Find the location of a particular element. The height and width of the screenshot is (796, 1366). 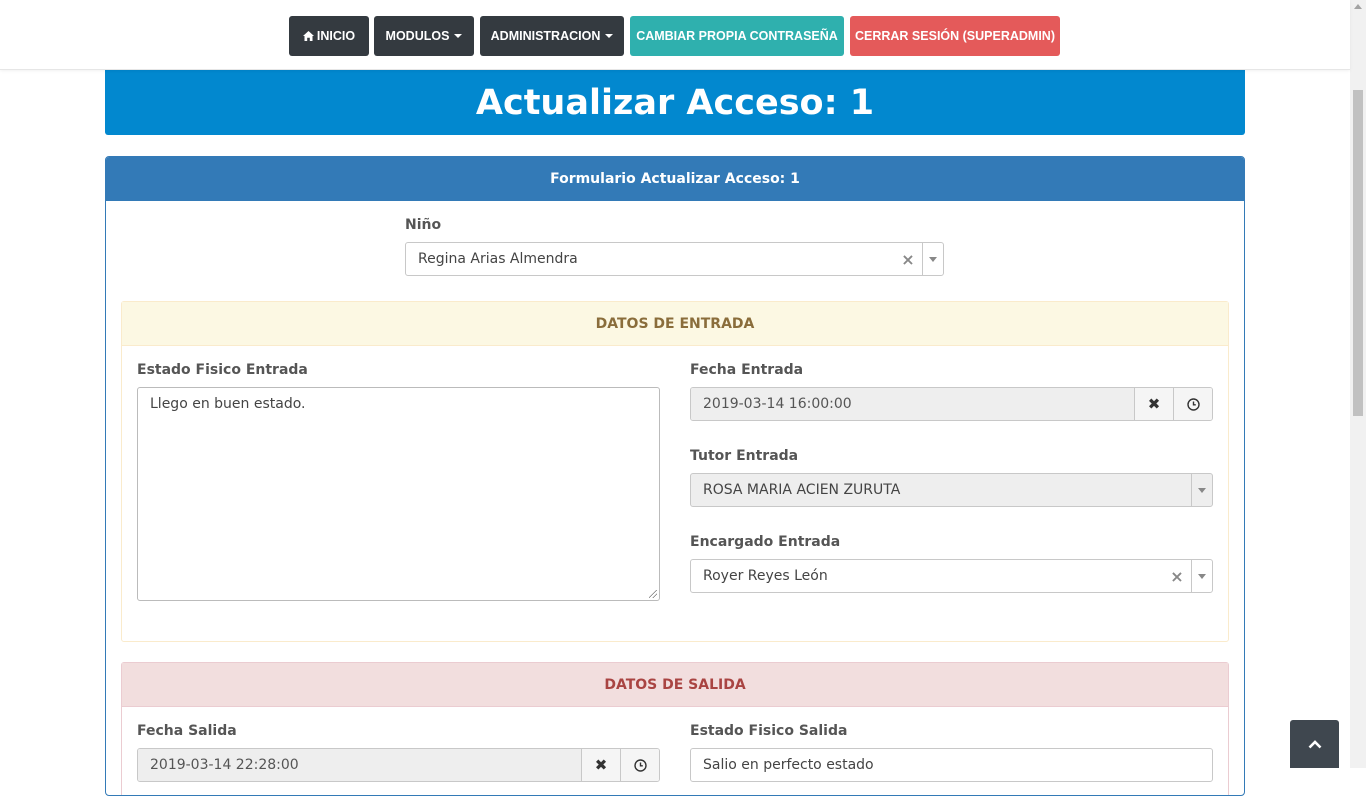

page-title: Actualizar Acceso: 1 is located at coordinates (675, 102).